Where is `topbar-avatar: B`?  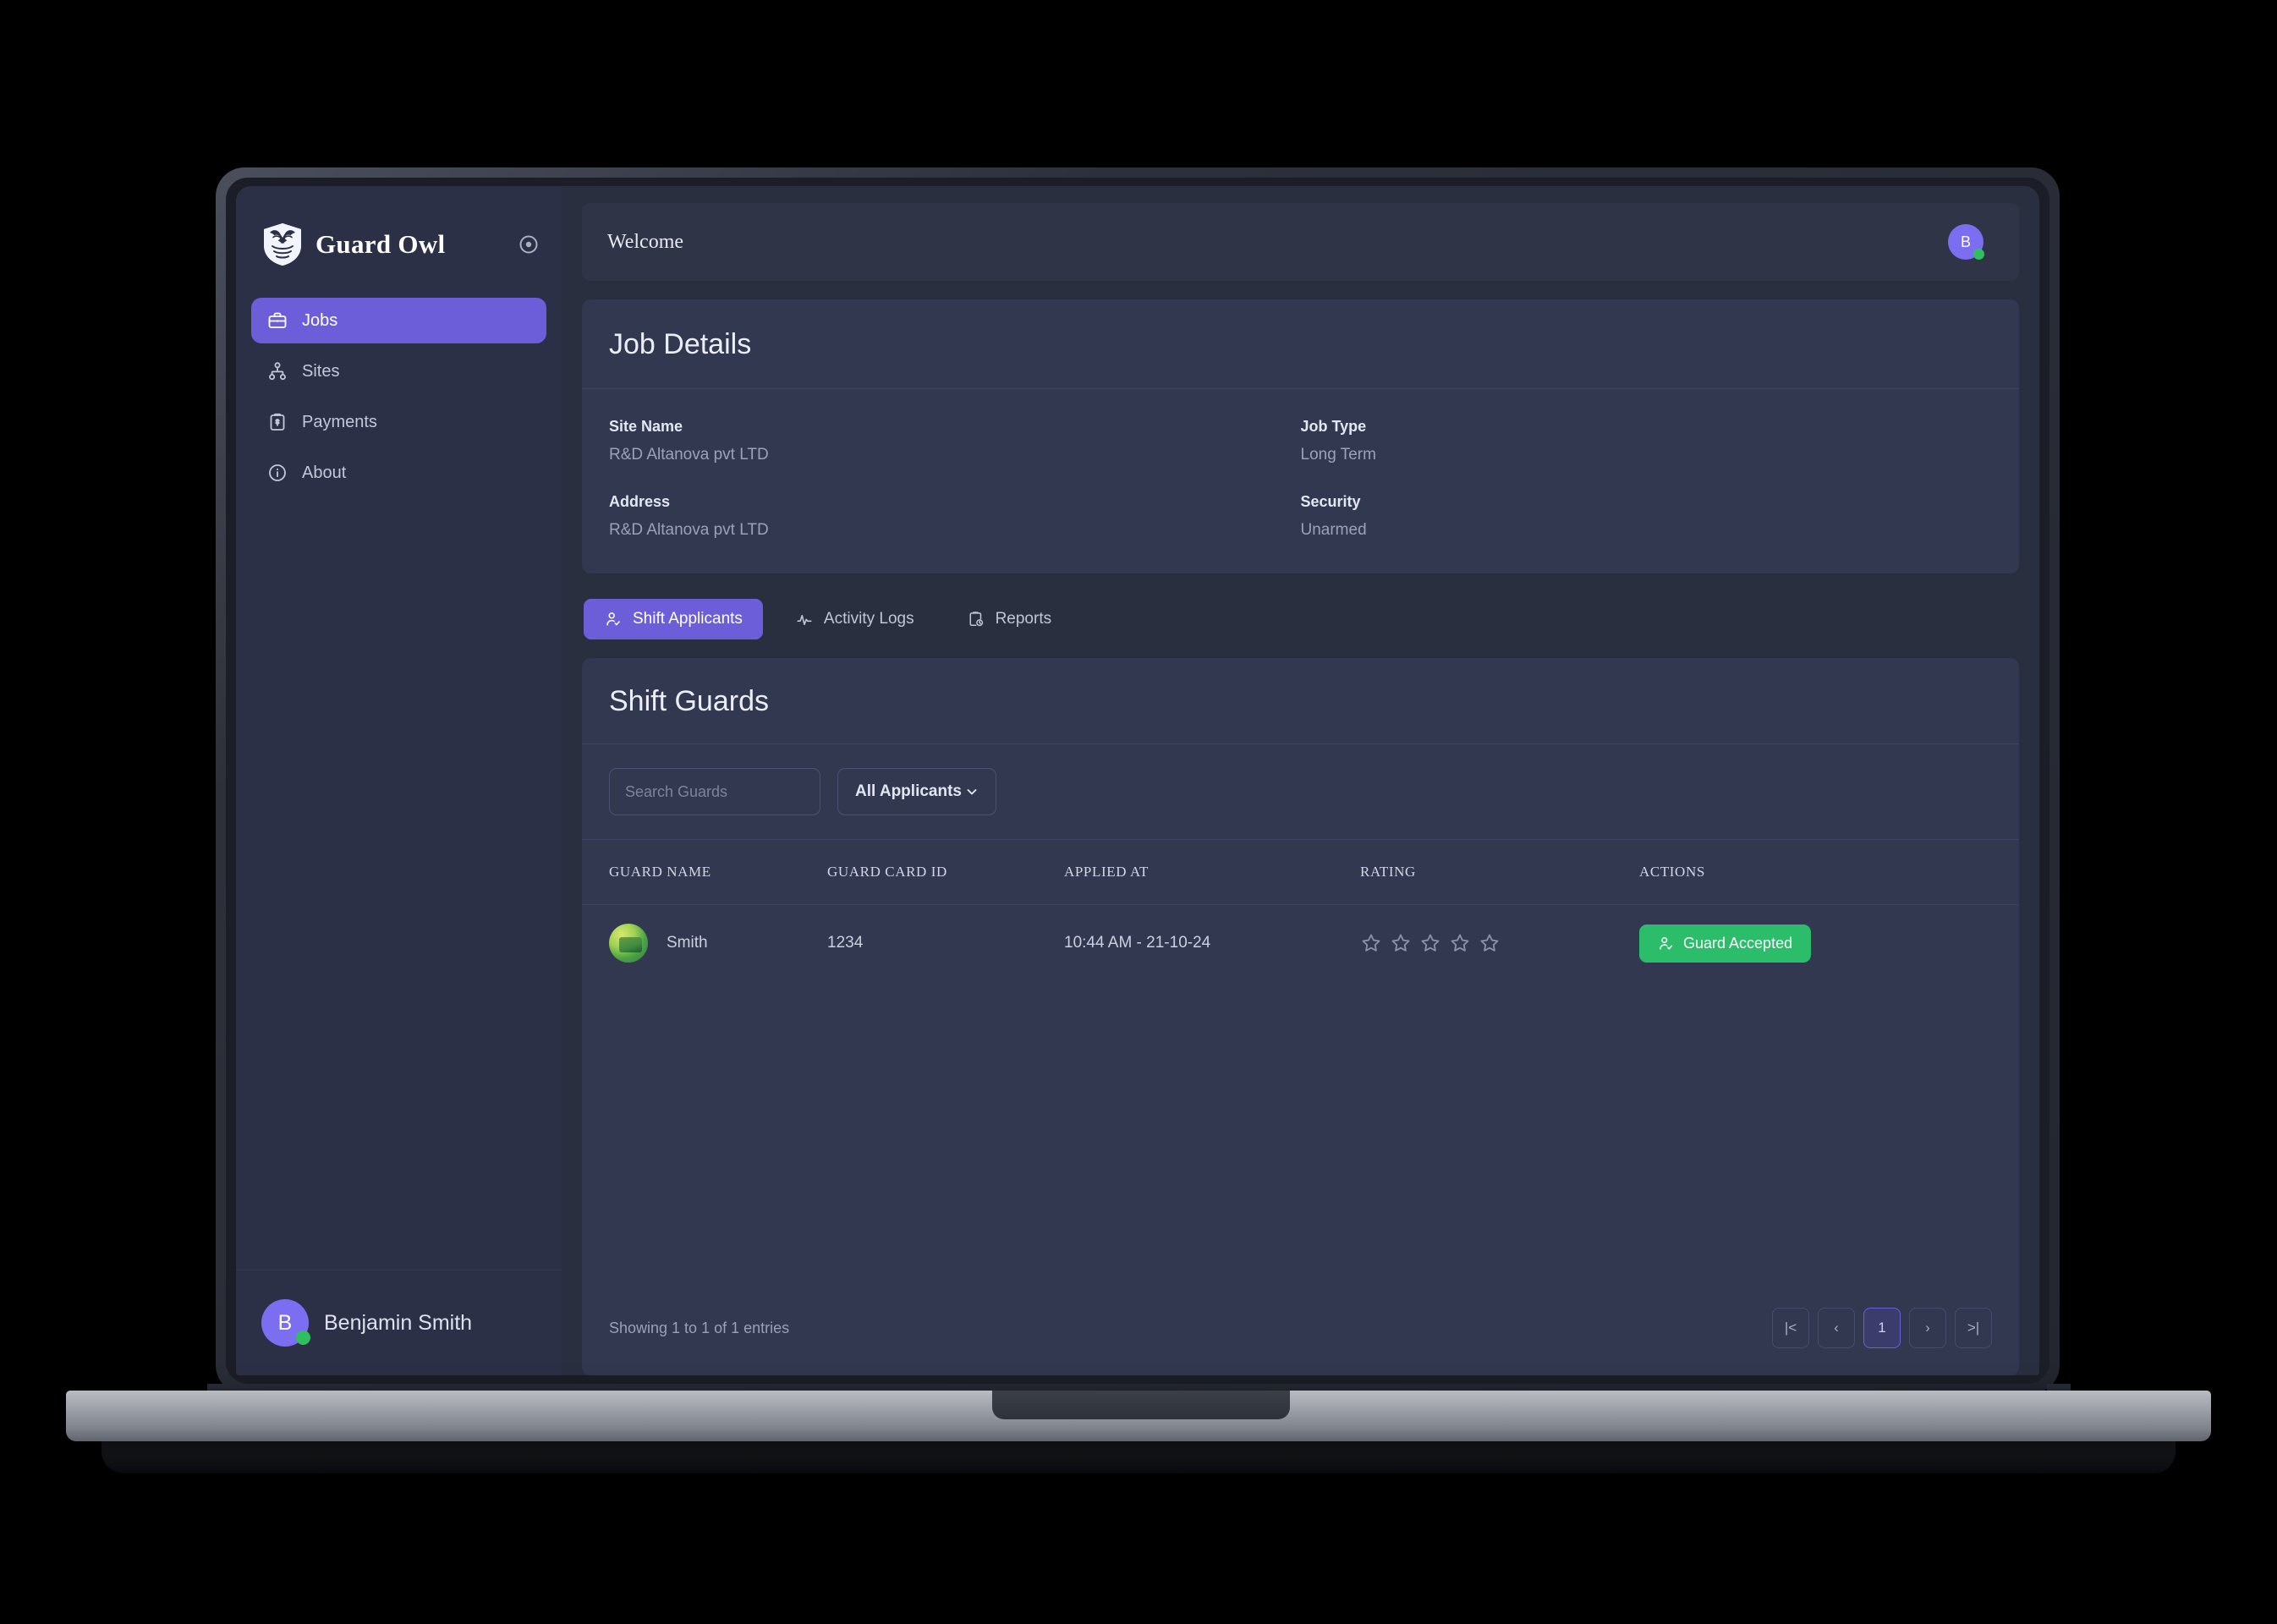
topbar-avatar: B is located at coordinates (1966, 242).